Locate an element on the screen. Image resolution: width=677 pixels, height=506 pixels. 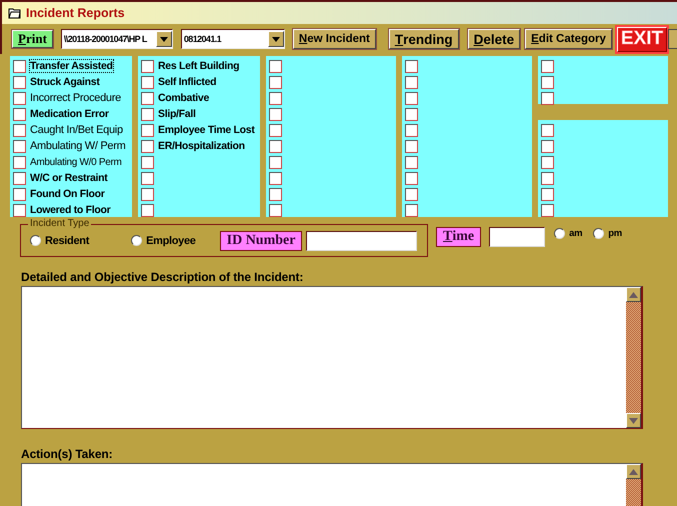
scroll-down-icon is located at coordinates (633, 421).